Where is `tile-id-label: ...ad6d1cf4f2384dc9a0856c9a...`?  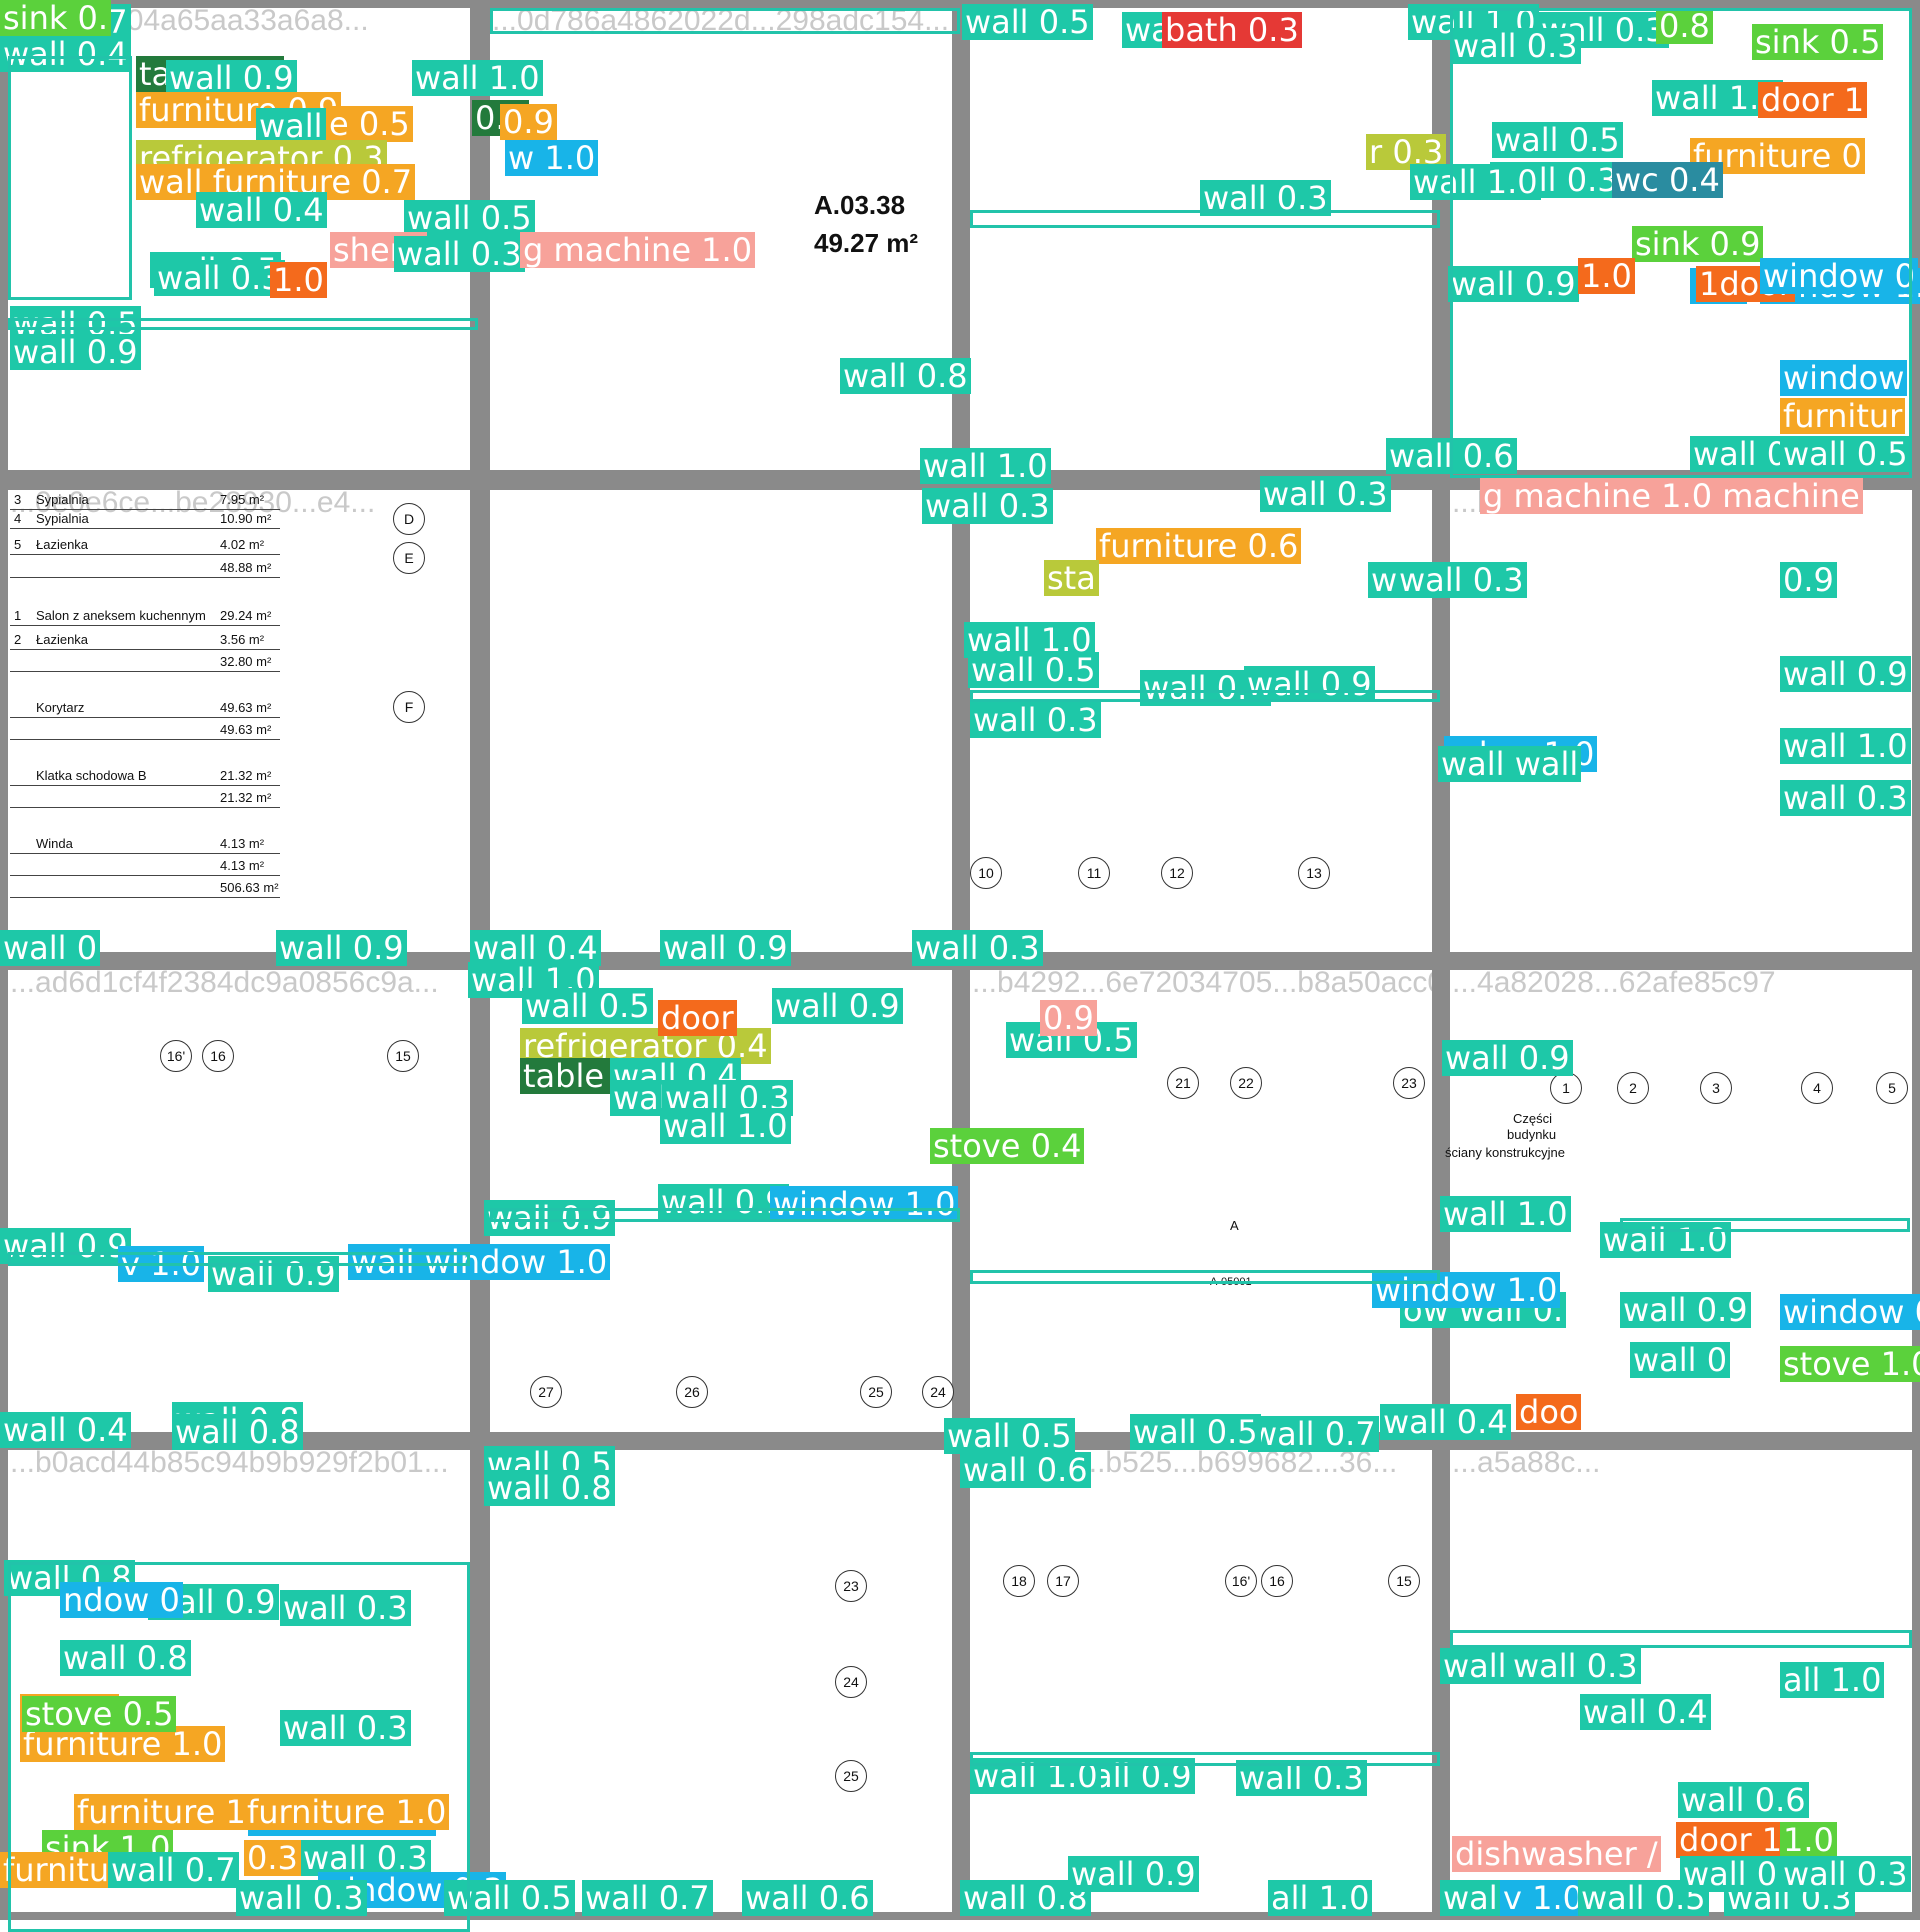
tile-id-label: ...ad6d1cf4f2384dc9a0856c9a... is located at coordinates (224, 984).